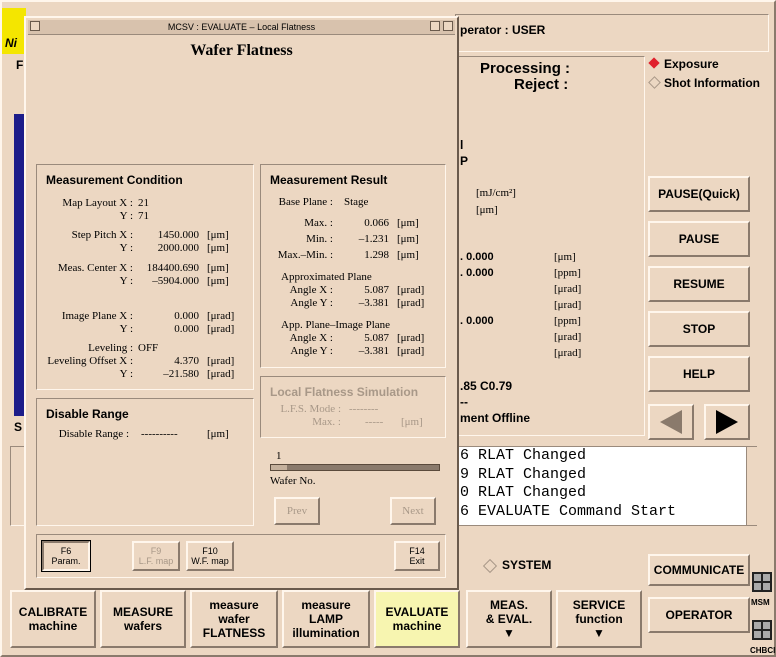  What do you see at coordinates (413, 511) in the screenshot?
I see `next-button: Next` at bounding box center [413, 511].